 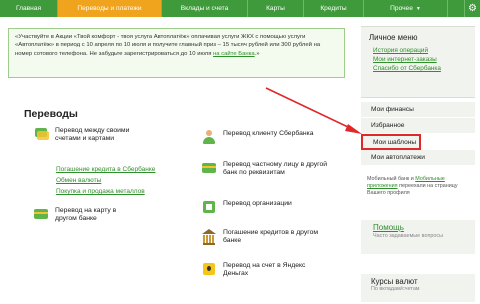 I want to click on tab-other: Прочее ▼, so click(x=406, y=8).